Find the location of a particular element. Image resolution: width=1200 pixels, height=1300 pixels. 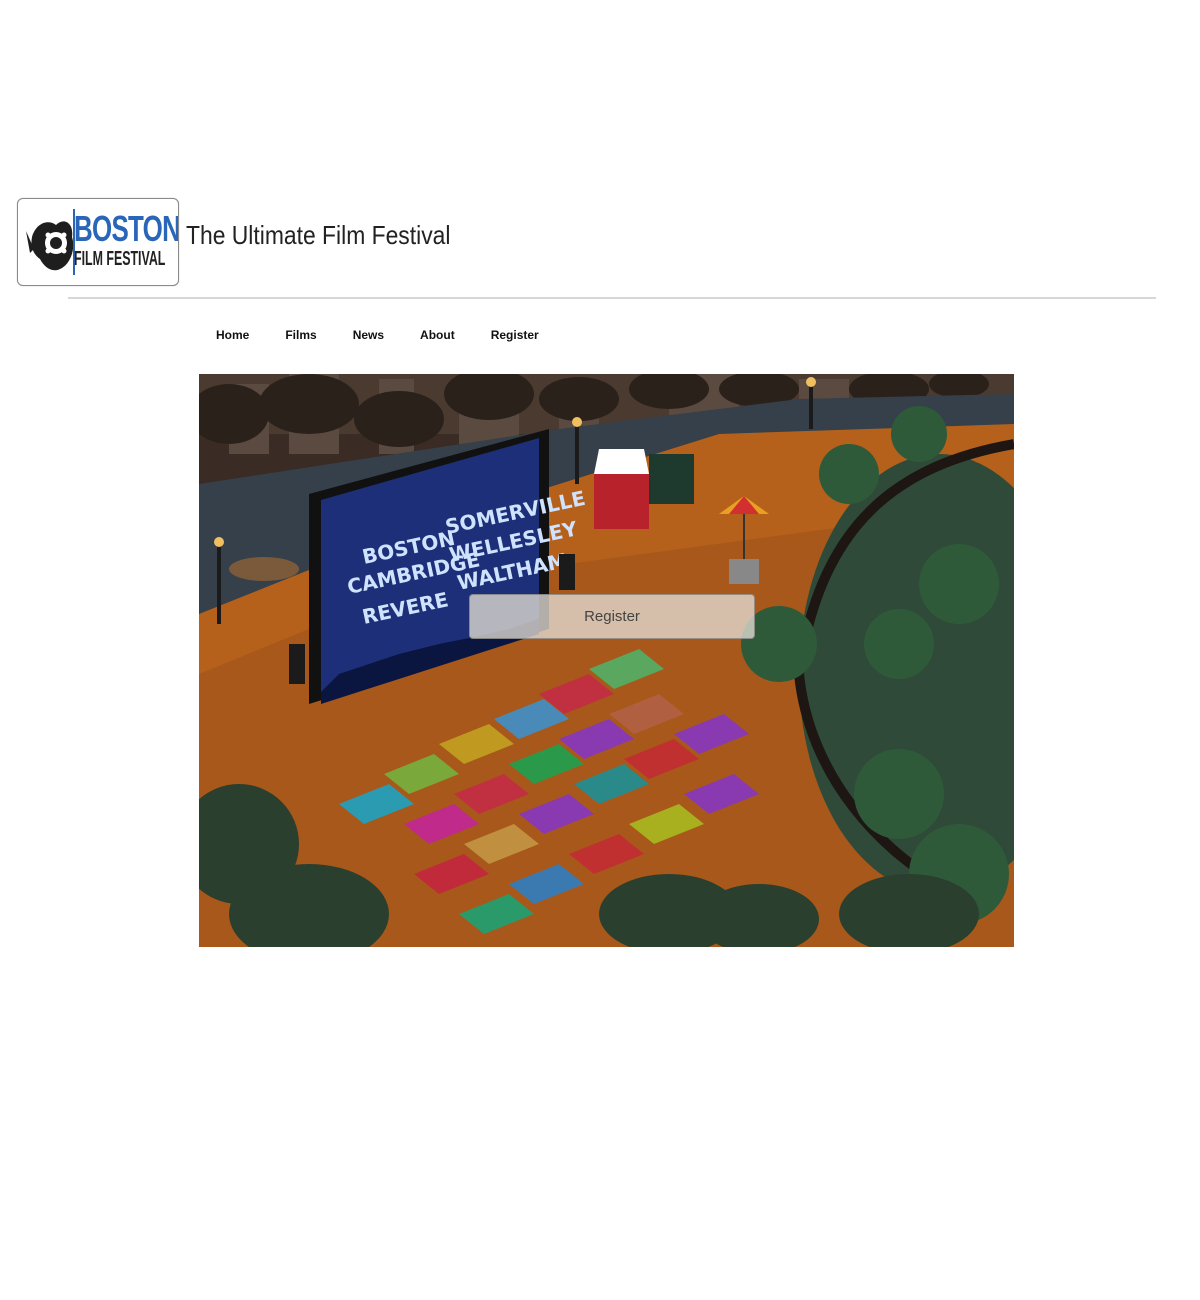

header-divider is located at coordinates (612, 298).